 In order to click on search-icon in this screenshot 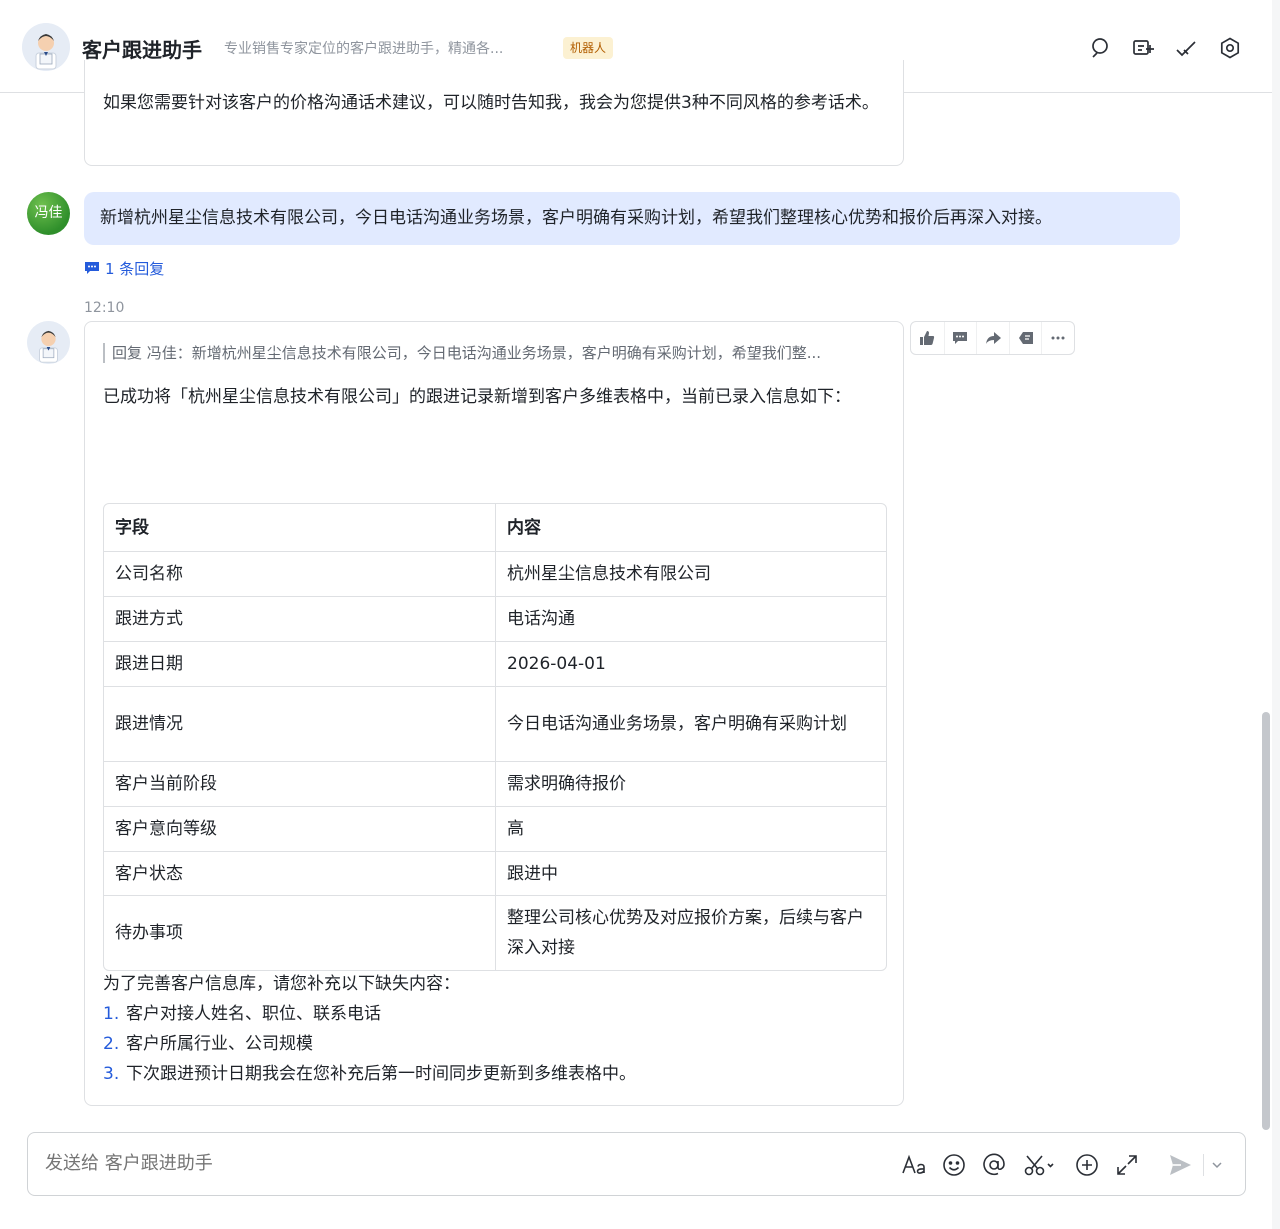, I will do `click(1100, 48)`.